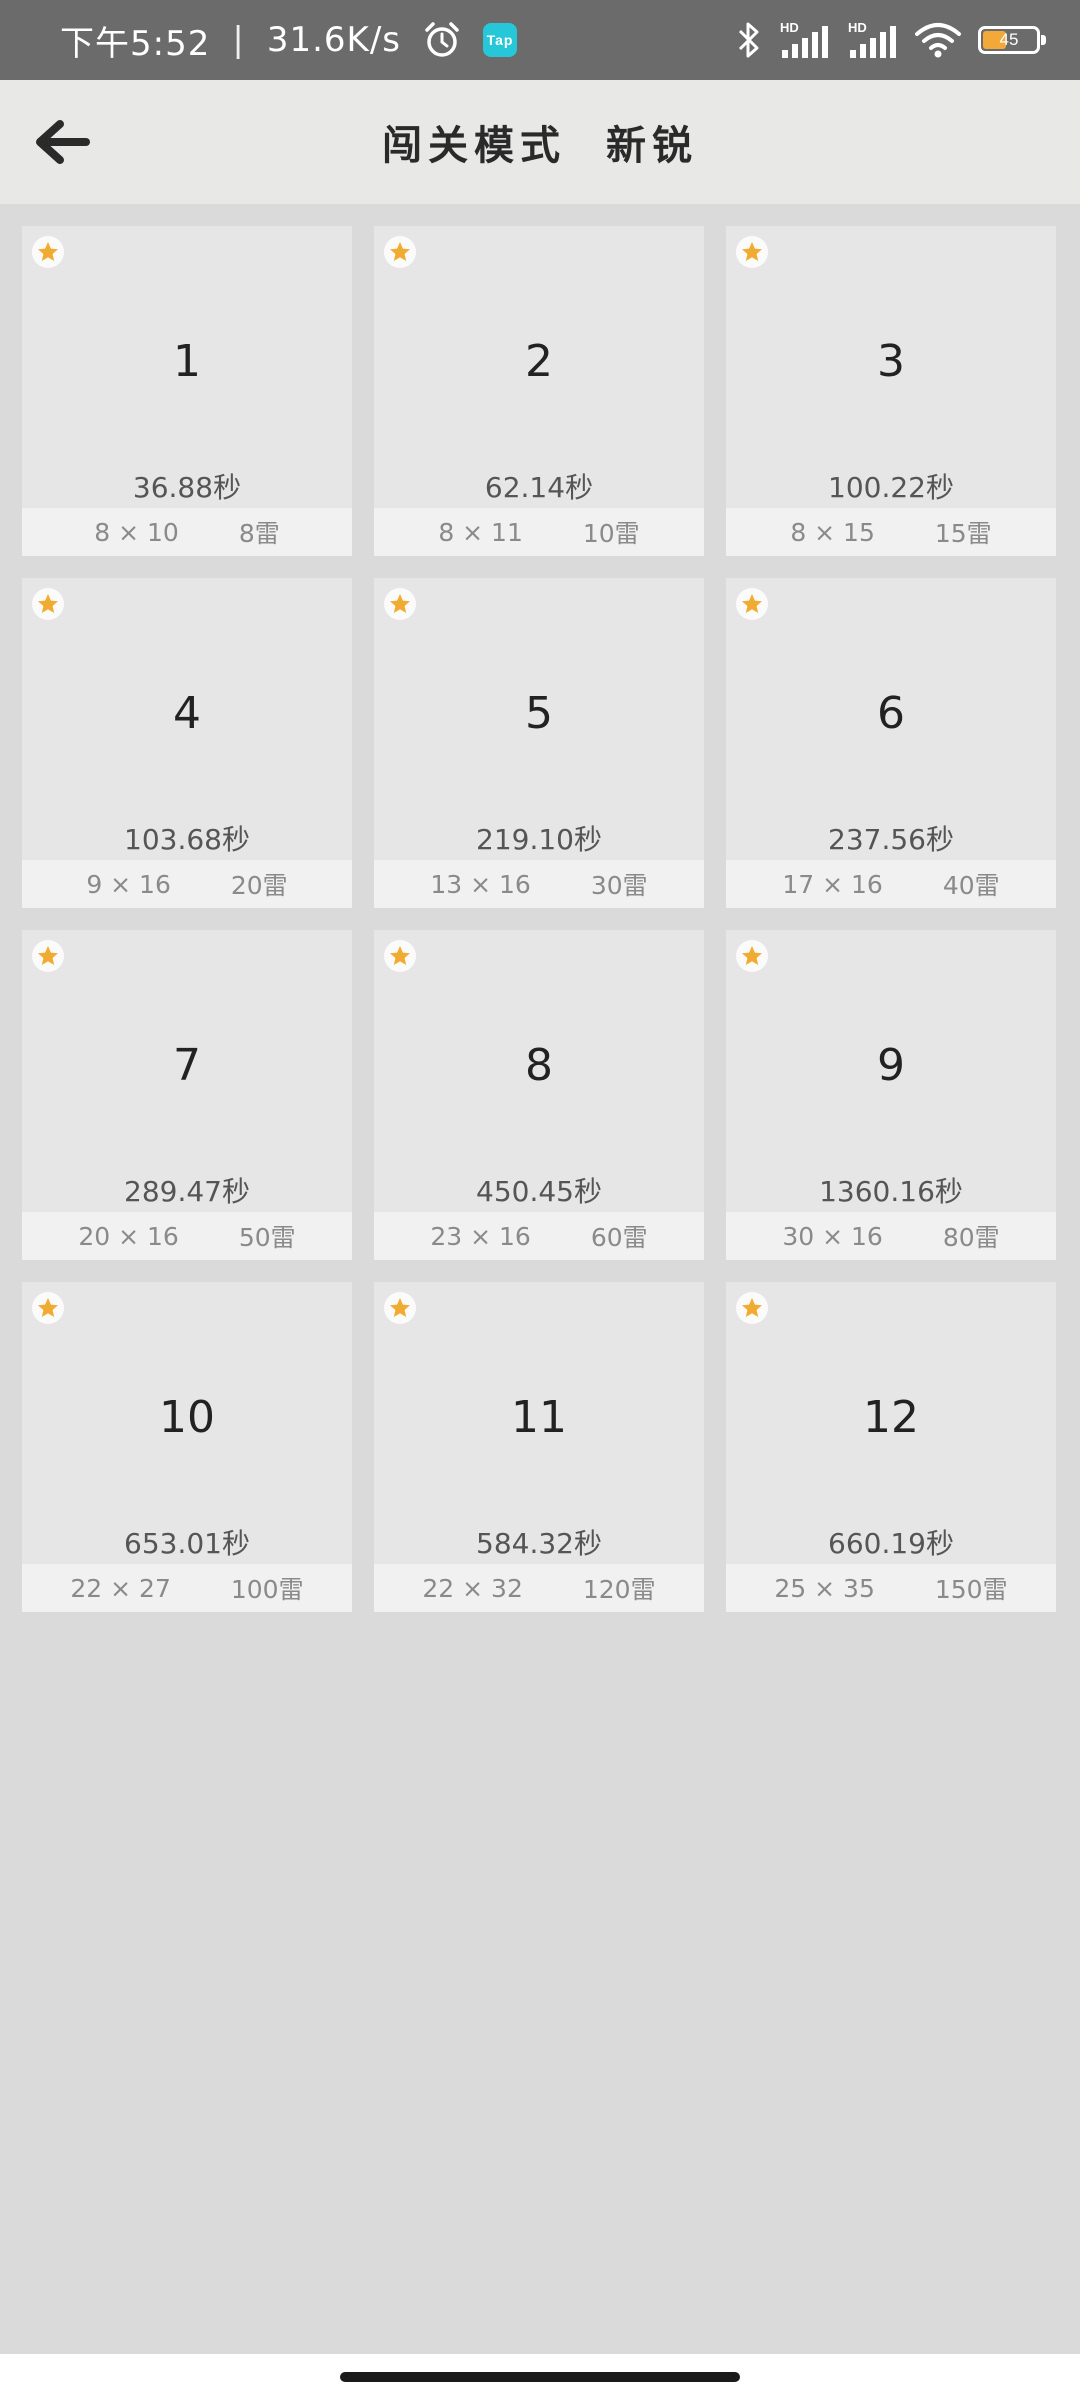 This screenshot has width=1080, height=2400. What do you see at coordinates (187, 1543) in the screenshot?
I see `level-best-time: 653.01秒` at bounding box center [187, 1543].